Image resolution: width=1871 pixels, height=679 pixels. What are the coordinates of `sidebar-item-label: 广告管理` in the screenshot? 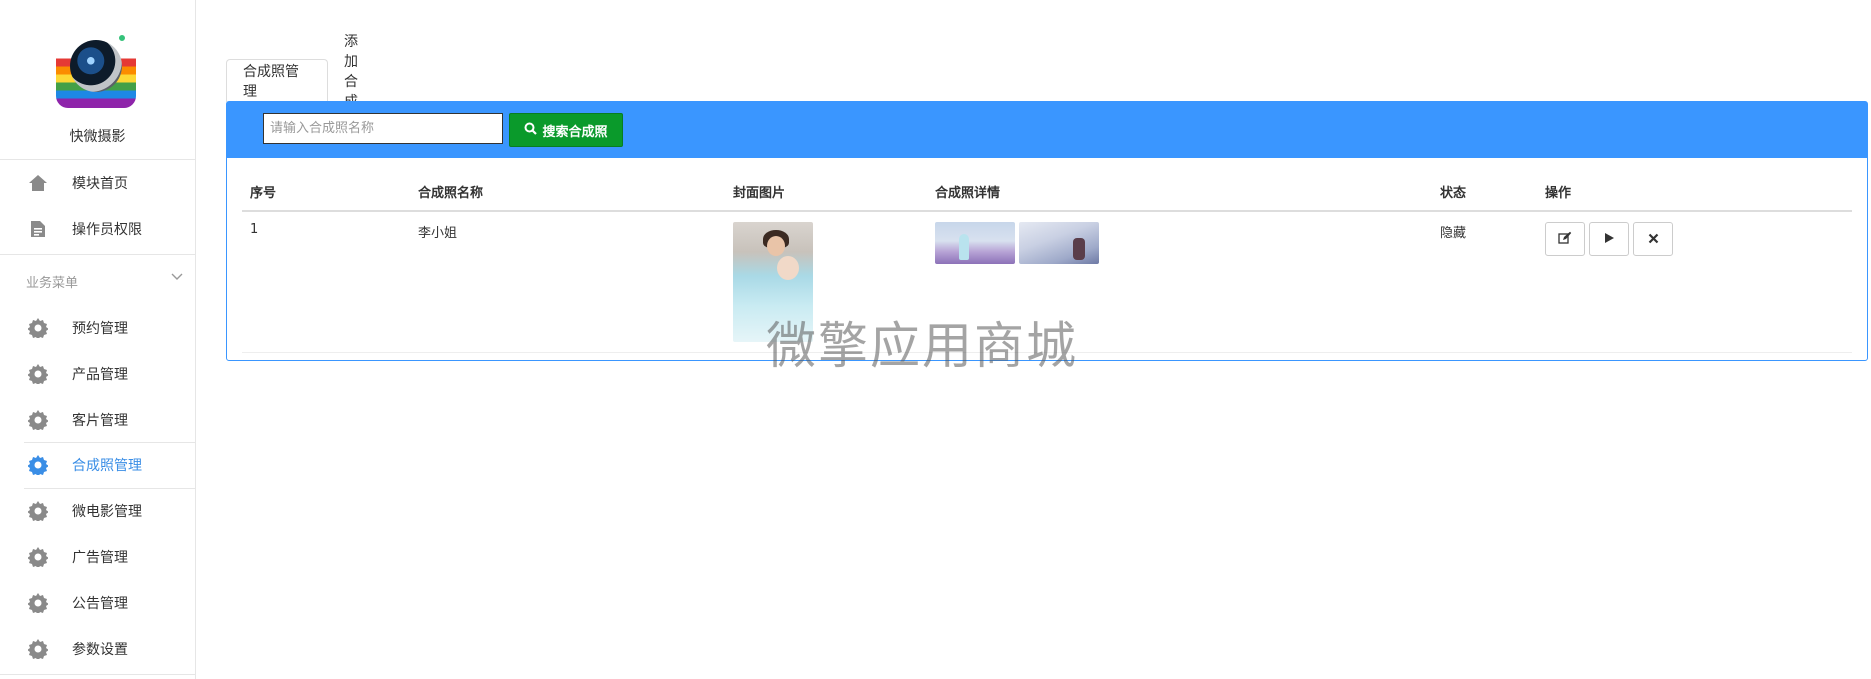 It's located at (100, 558).